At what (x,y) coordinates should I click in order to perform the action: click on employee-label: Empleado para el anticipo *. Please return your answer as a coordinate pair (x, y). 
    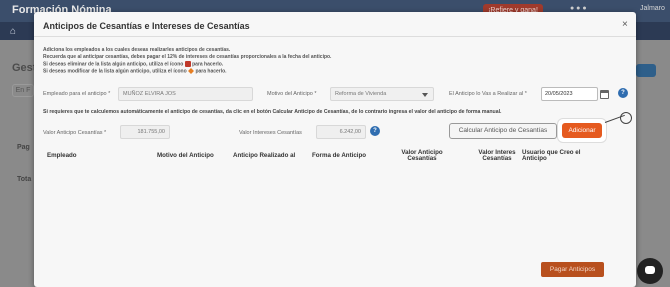
    Looking at the image, I should click on (77, 94).